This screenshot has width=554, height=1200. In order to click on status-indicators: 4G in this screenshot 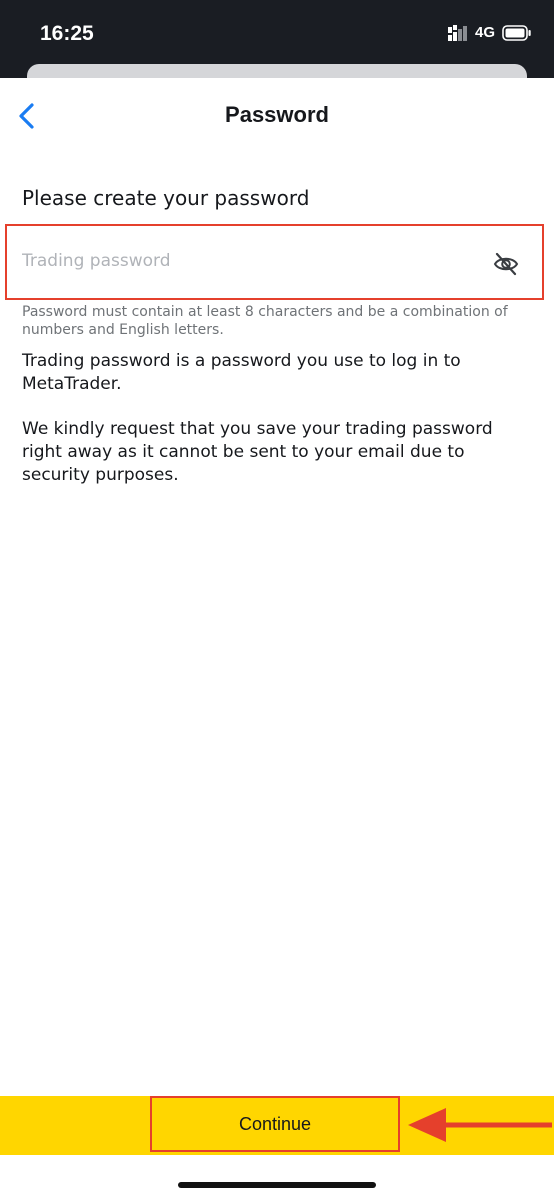, I will do `click(489, 32)`.